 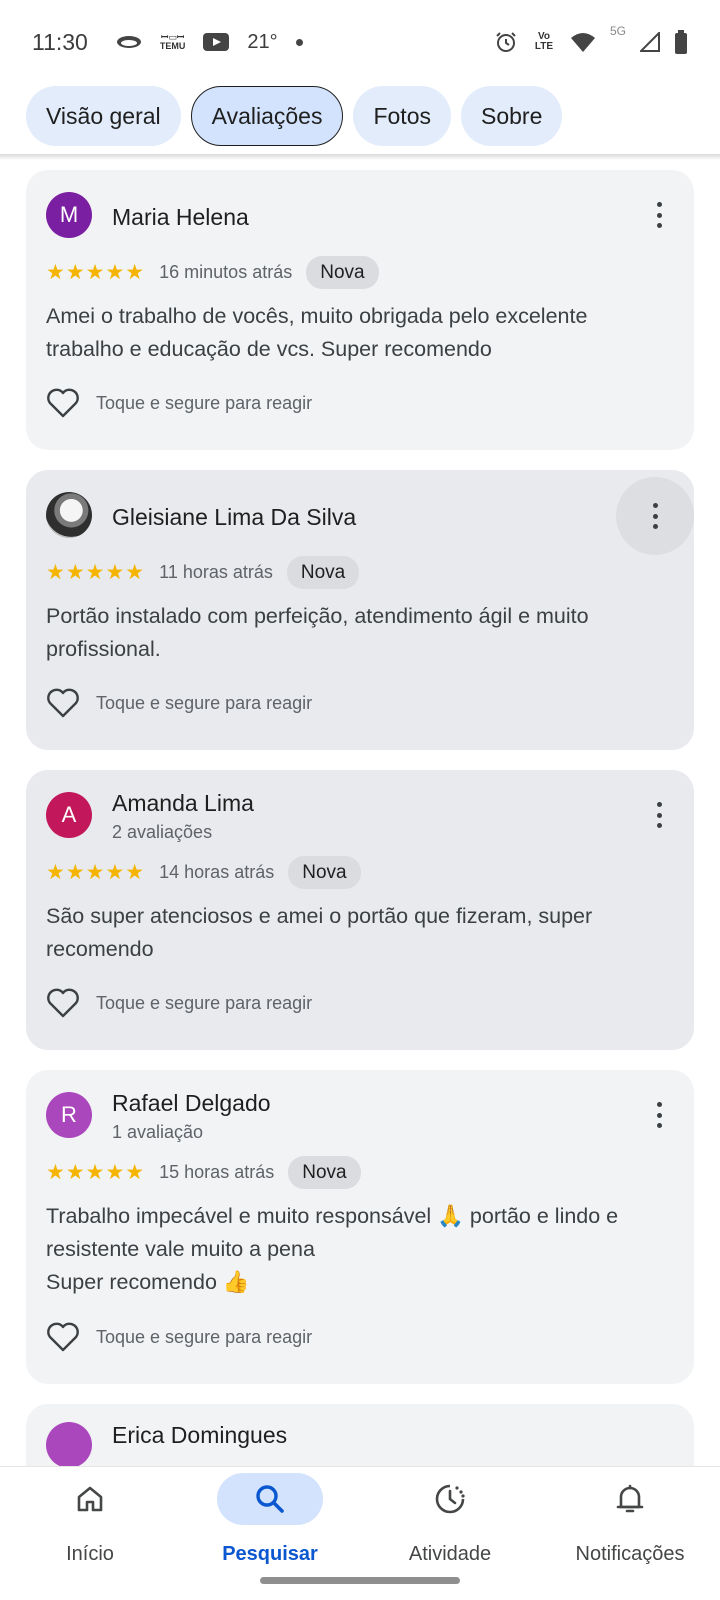 What do you see at coordinates (158, 1132) in the screenshot?
I see `review-count: 1 avaliação` at bounding box center [158, 1132].